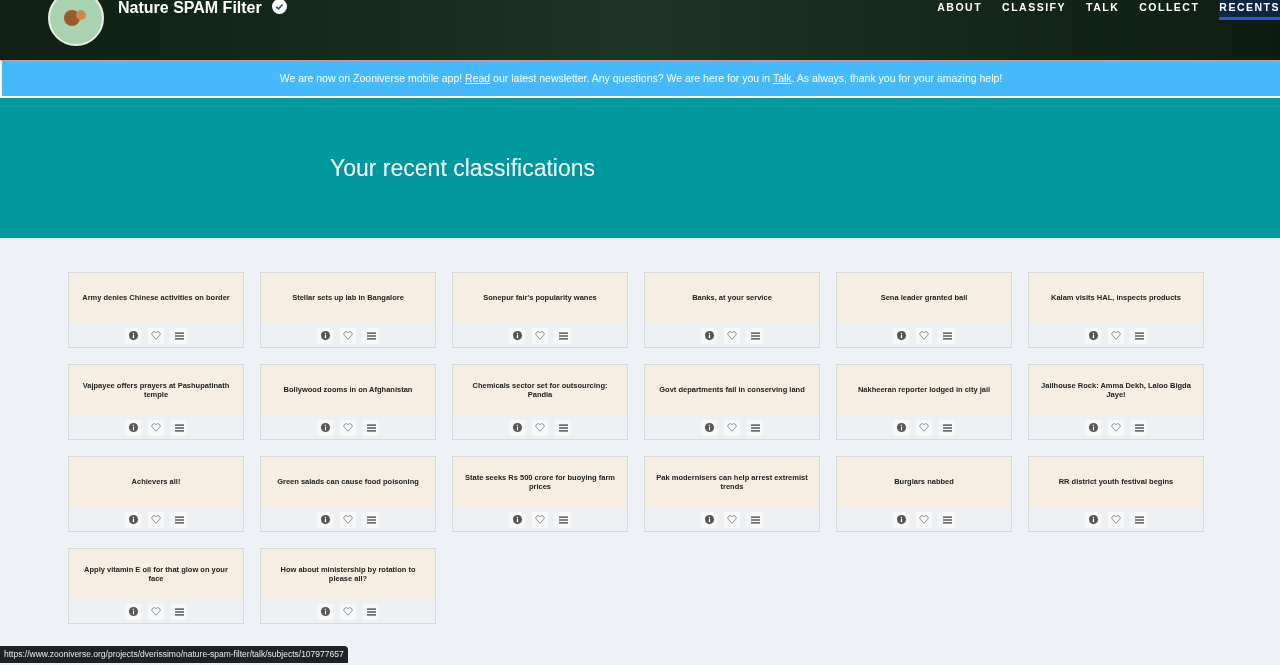 Image resolution: width=1280 pixels, height=665 pixels. I want to click on project-title: Nature SPAM Filter, so click(190, 8).